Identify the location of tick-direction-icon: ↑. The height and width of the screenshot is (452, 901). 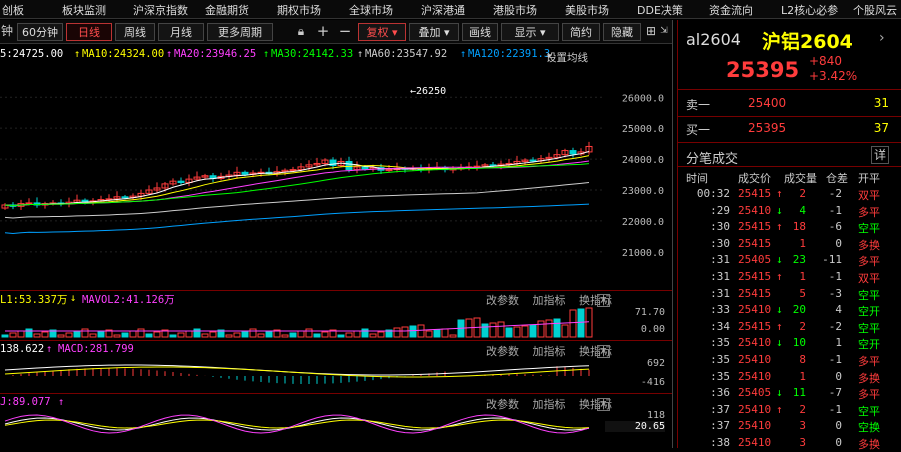
(779, 326).